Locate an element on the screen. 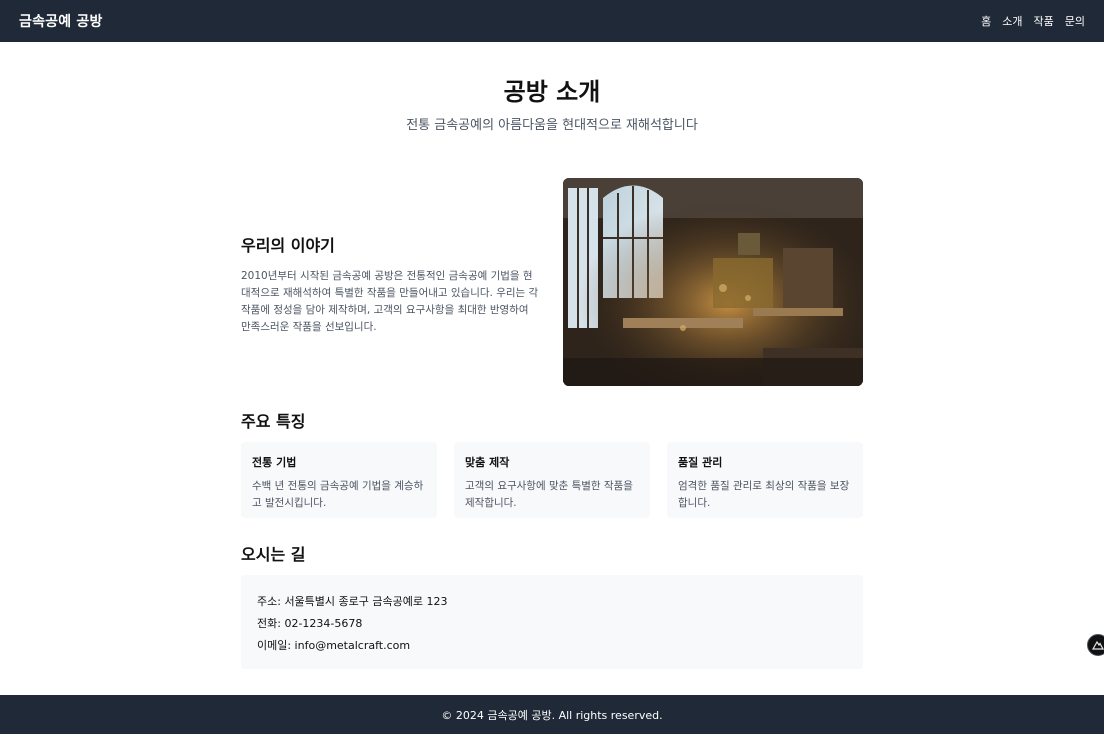 The height and width of the screenshot is (734, 1104). mountain-icon is located at coordinates (1098, 645).